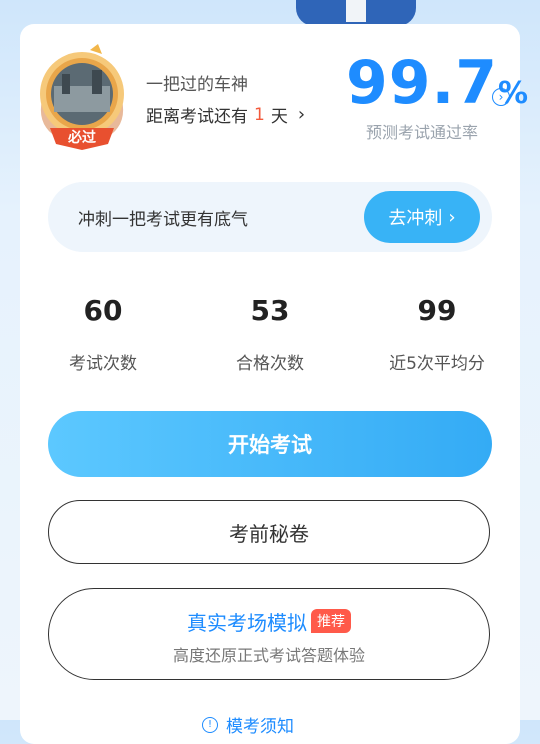 The image size is (540, 744). What do you see at coordinates (270, 334) in the screenshot?
I see `stat-pass-count: 53 合格次数` at bounding box center [270, 334].